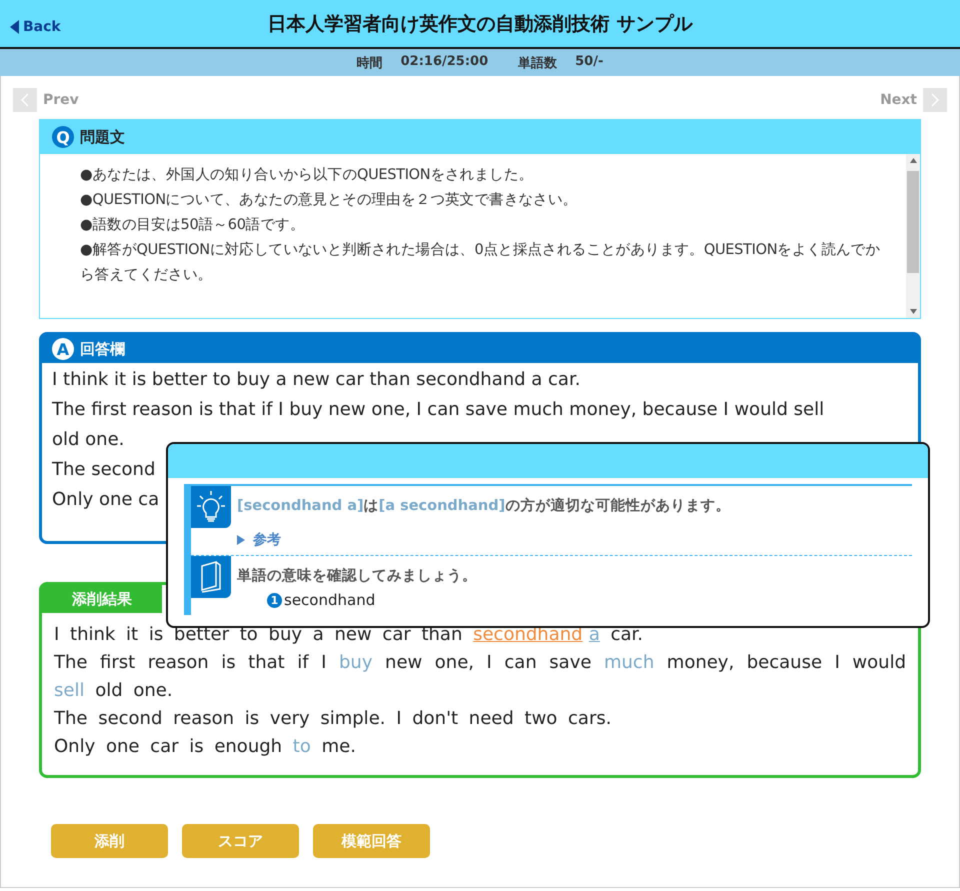 The image size is (960, 891). Describe the element at coordinates (538, 63) in the screenshot. I see `status-label: 単語数` at that location.